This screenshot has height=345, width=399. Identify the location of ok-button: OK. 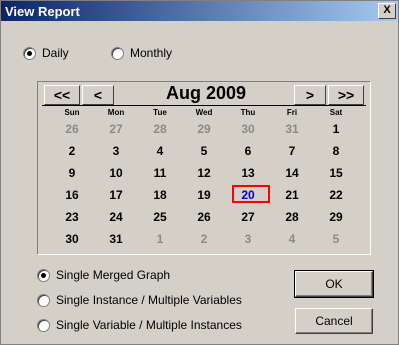
(334, 284).